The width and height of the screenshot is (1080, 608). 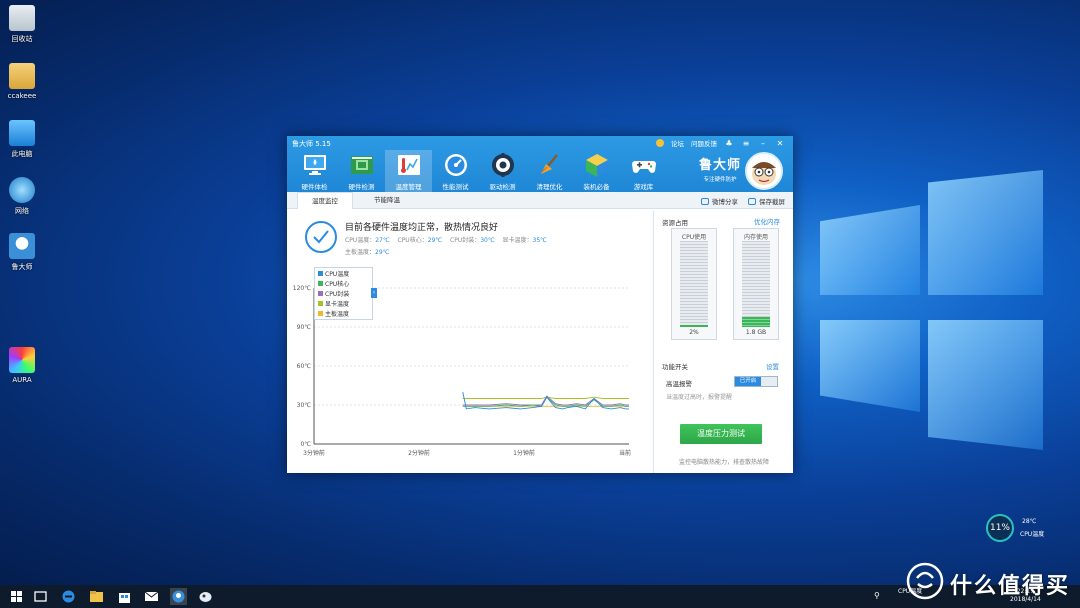 I want to click on sub-tabs: 温度监控 节能降温 微博分享 保存截屏, so click(x=540, y=200).